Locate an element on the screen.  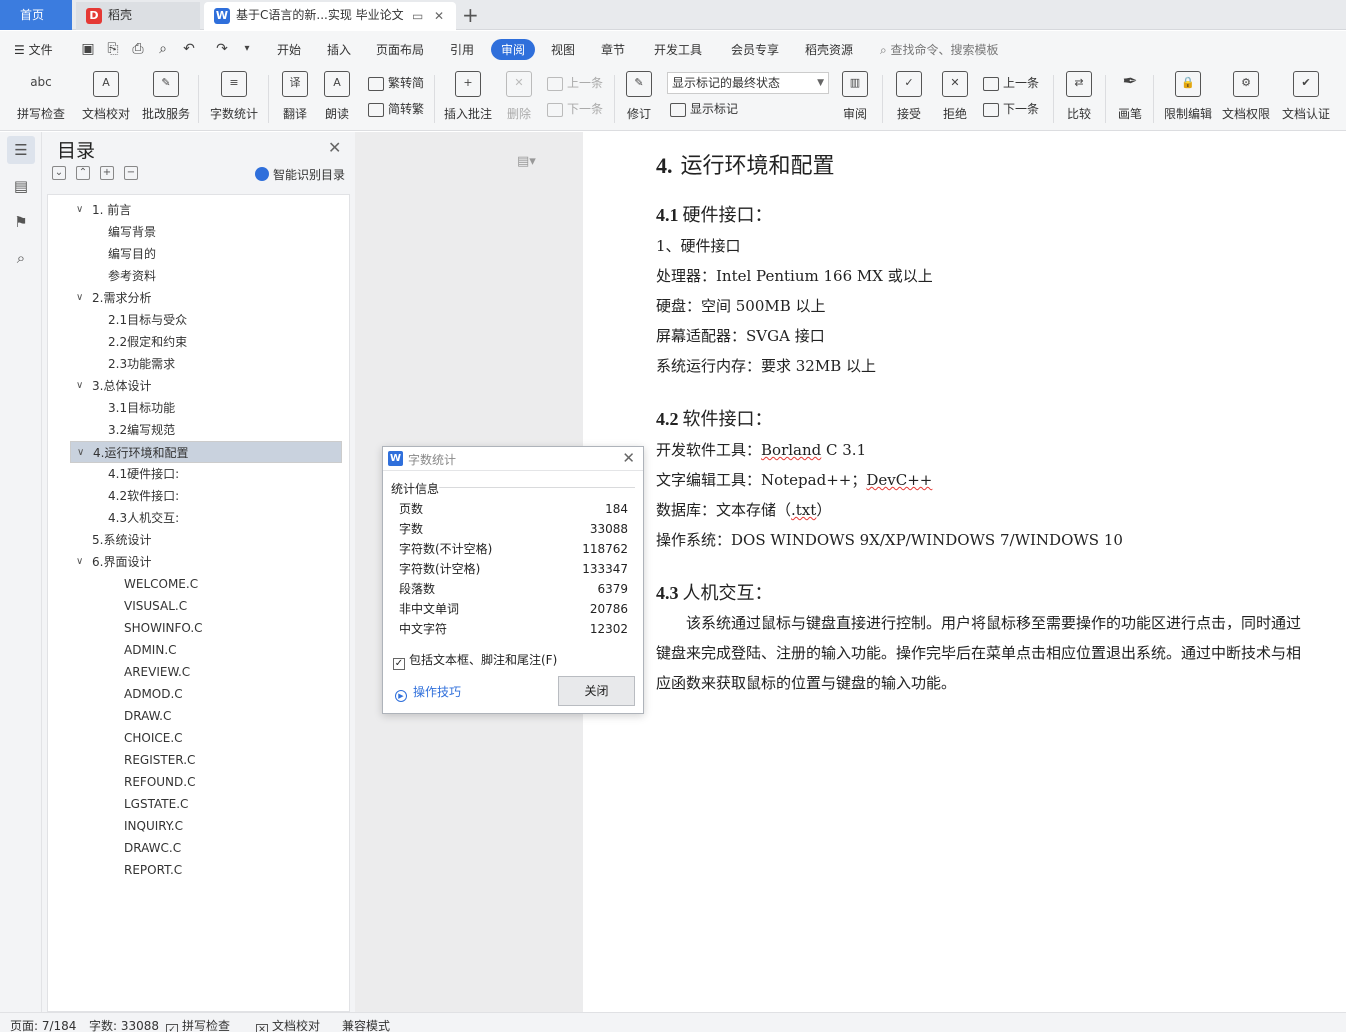
doc-proof-button: A 文档校对 is located at coordinates (106, 96).